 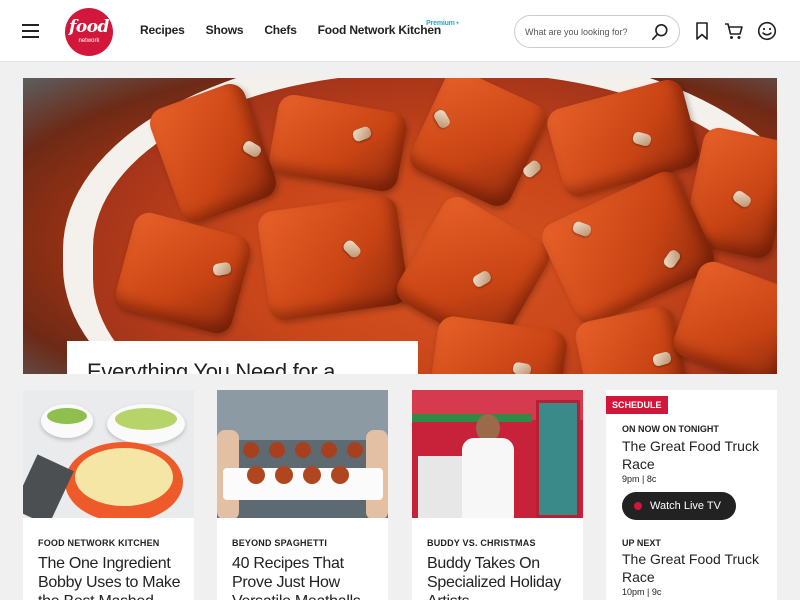 I want to click on schedule-badge: SCHEDULE, so click(x=637, y=405).